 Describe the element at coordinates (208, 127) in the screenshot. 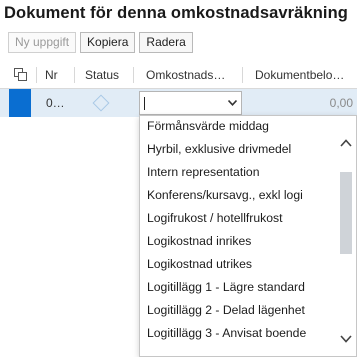

I see `dropdown-option: Förmånsvärde middag` at that location.